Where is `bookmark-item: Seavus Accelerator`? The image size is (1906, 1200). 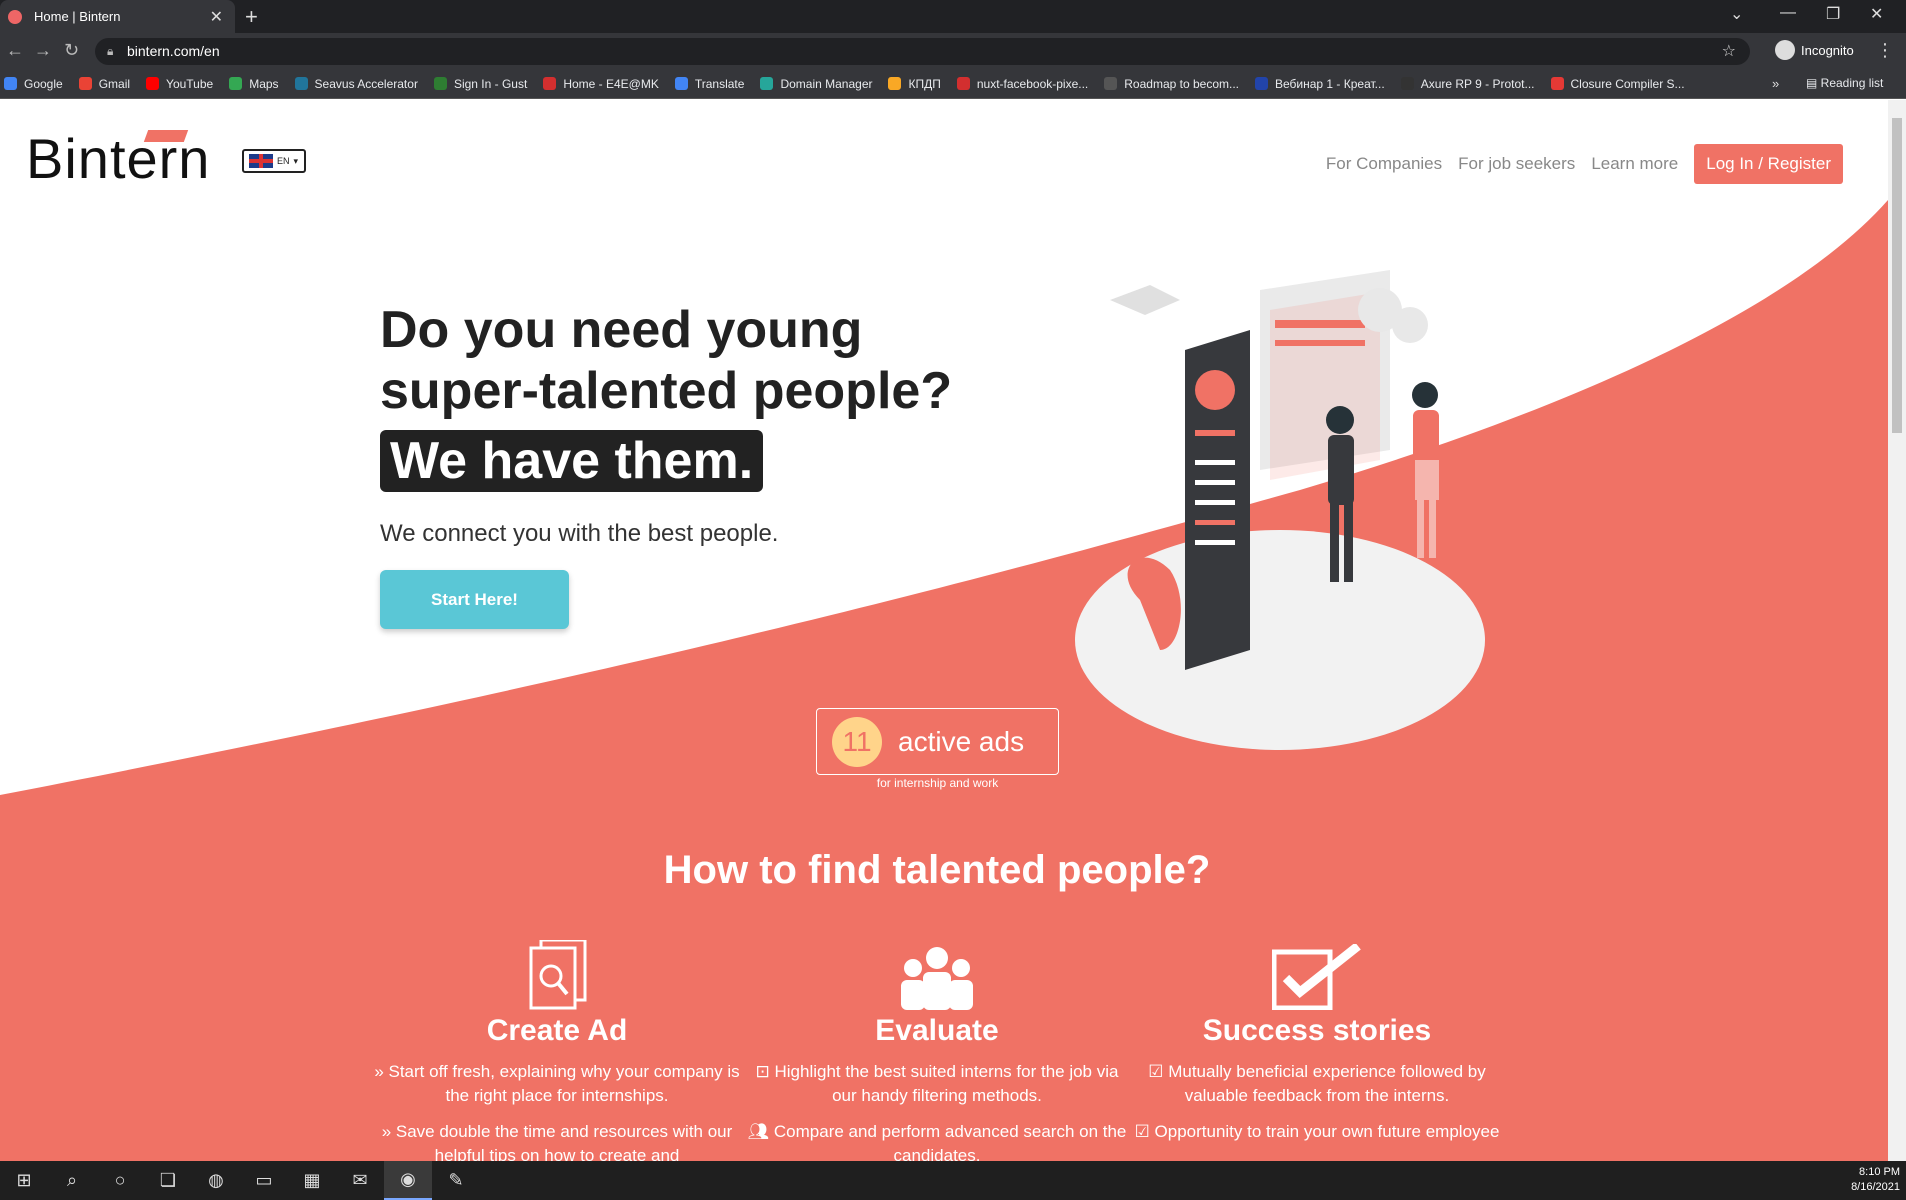
bookmark-item: Seavus Accelerator is located at coordinates (356, 83).